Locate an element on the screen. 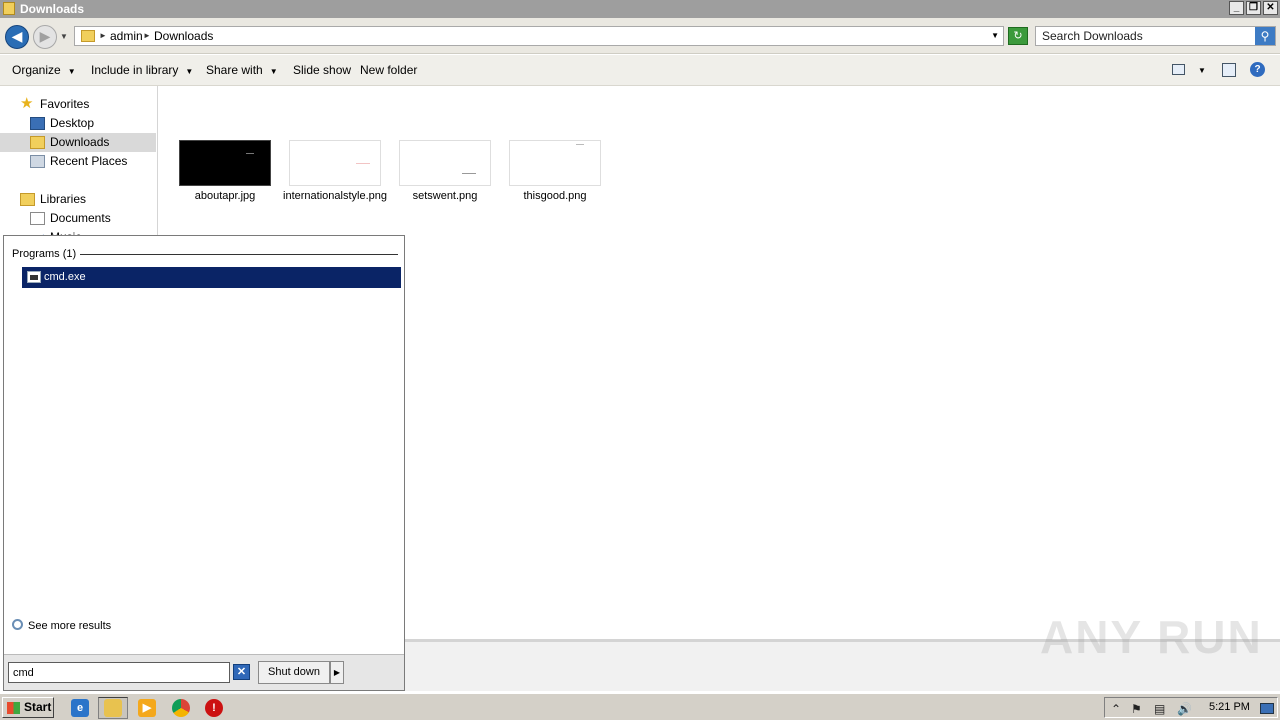 The height and width of the screenshot is (720, 1280). nav-downloads-label: Downloads is located at coordinates (80, 142).